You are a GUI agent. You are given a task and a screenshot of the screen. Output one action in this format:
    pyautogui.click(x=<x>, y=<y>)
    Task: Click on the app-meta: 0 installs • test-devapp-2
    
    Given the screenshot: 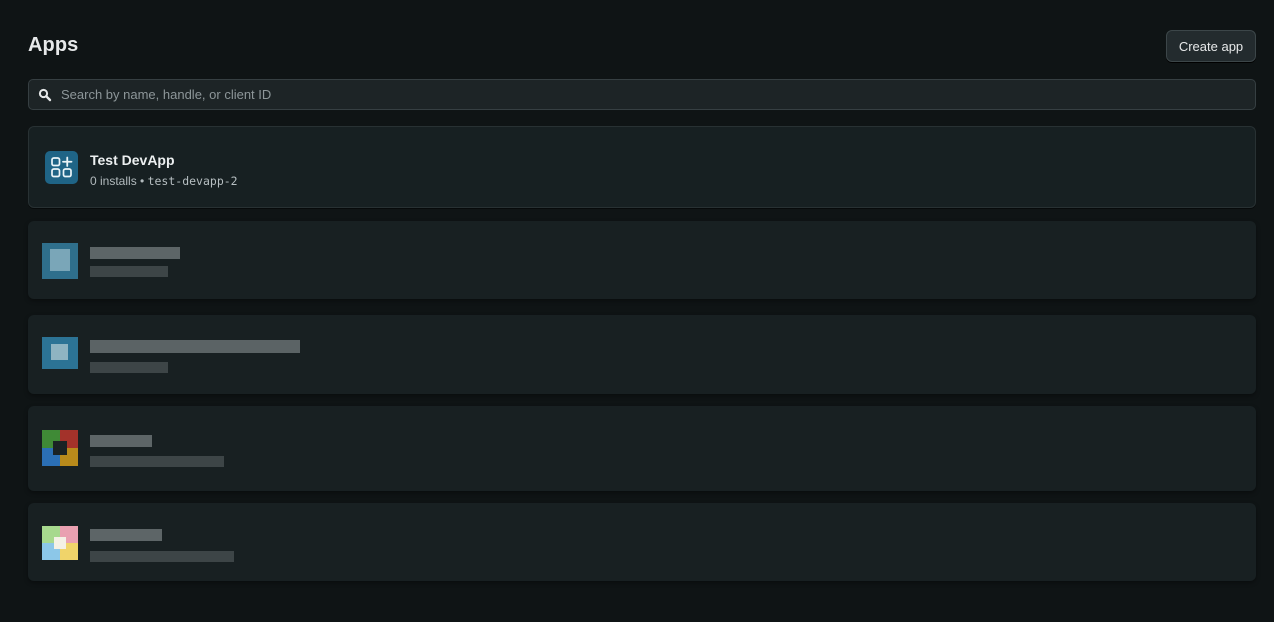 What is the action you would take?
    pyautogui.click(x=164, y=181)
    